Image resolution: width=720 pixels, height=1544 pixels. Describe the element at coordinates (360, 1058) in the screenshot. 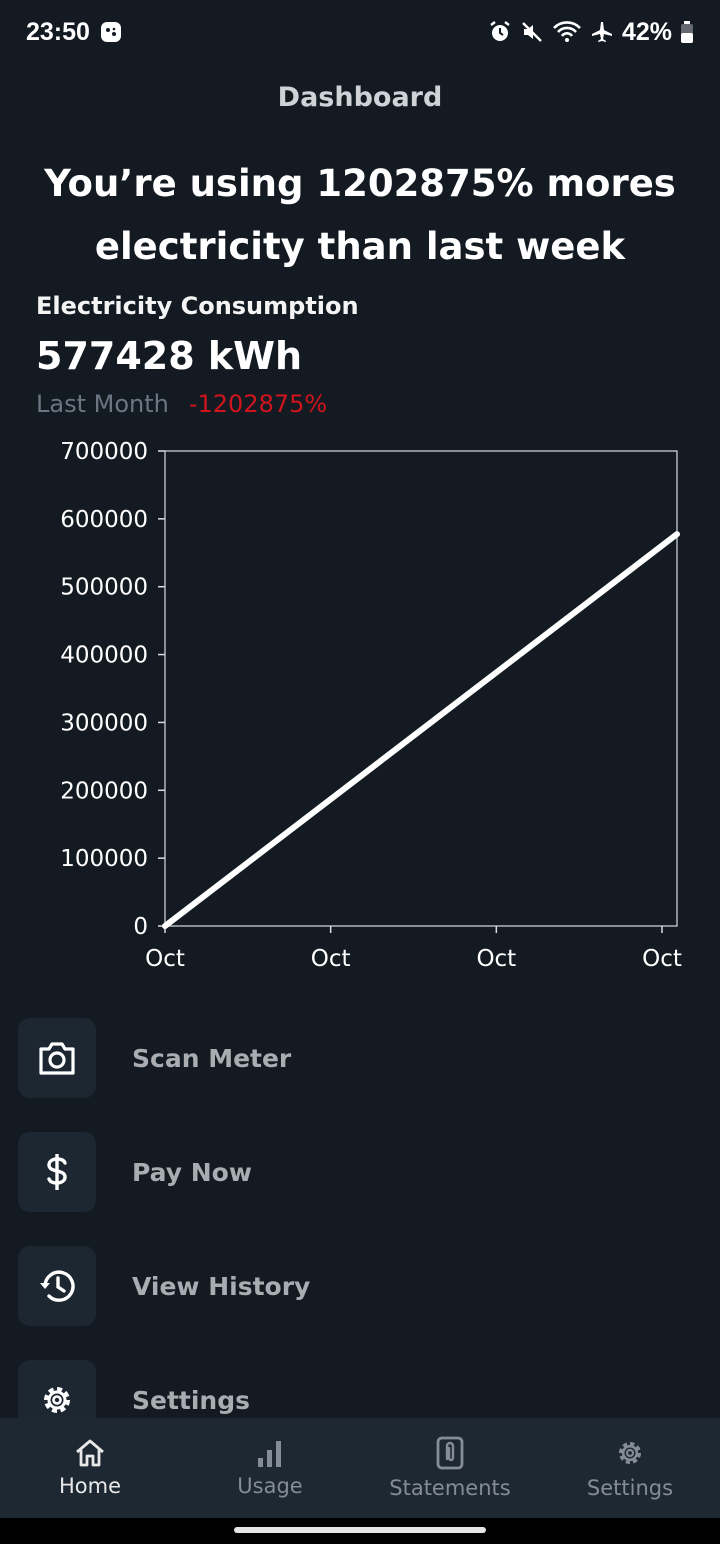

I see `scan-meter-button: Scan Meter` at that location.